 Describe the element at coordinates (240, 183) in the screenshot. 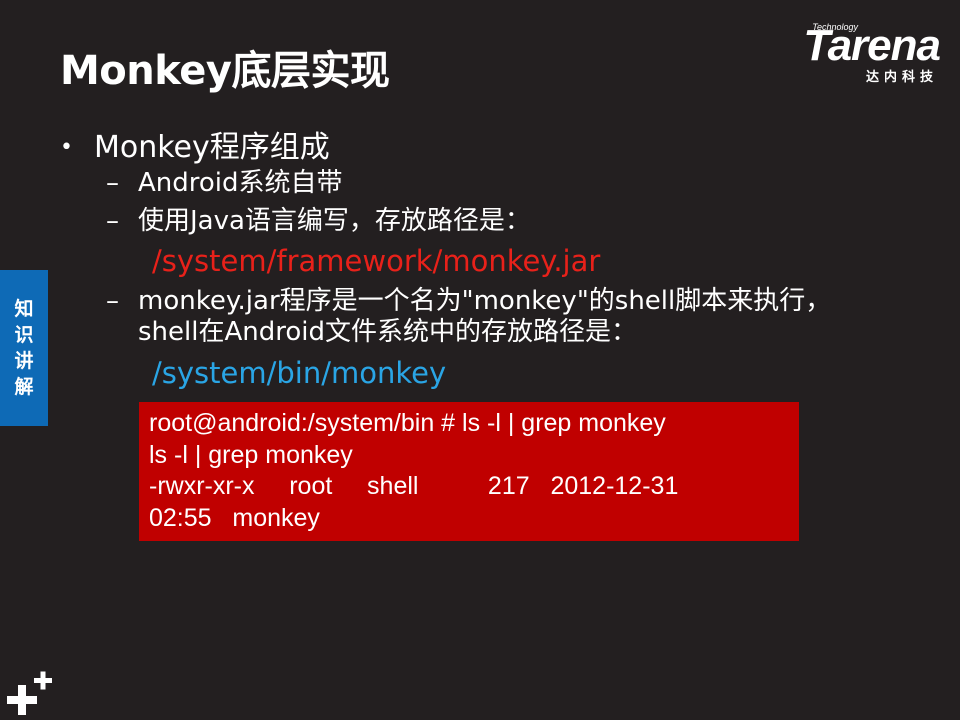

I see `sub-item-text: Android系统自带` at that location.